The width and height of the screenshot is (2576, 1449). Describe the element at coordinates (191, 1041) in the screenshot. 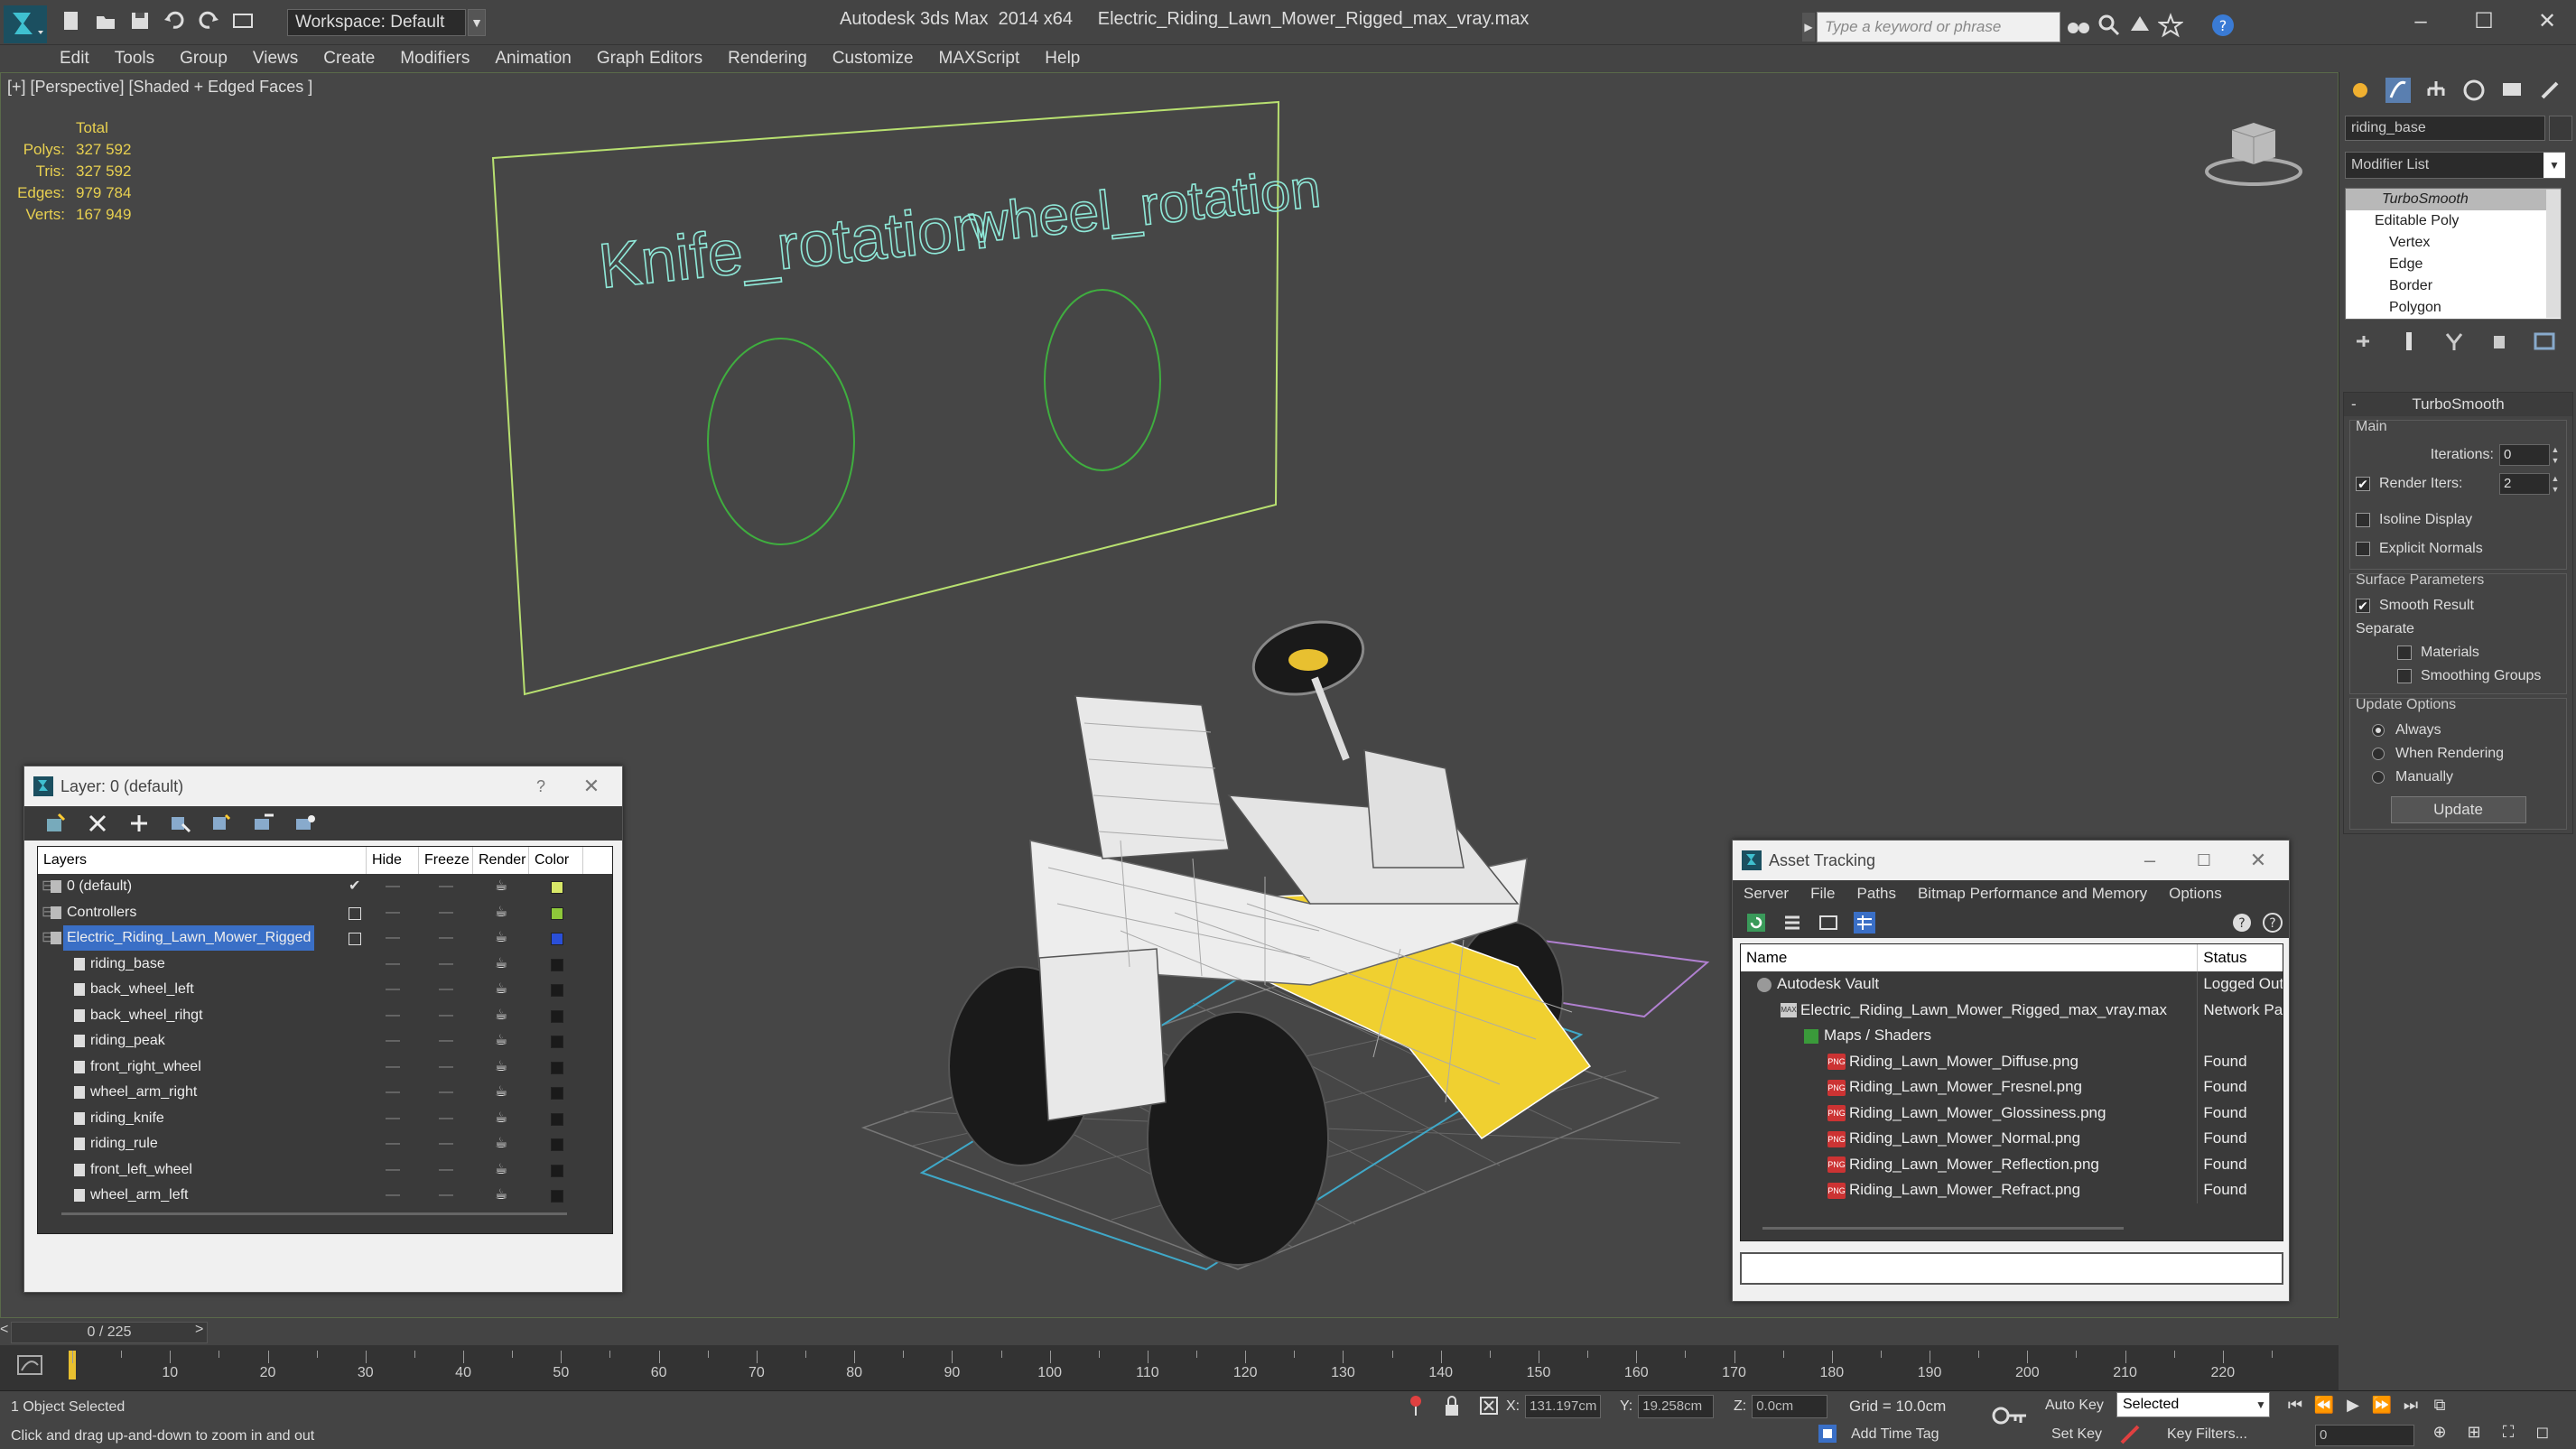

I see `layer-name-cell: riding_peak` at that location.